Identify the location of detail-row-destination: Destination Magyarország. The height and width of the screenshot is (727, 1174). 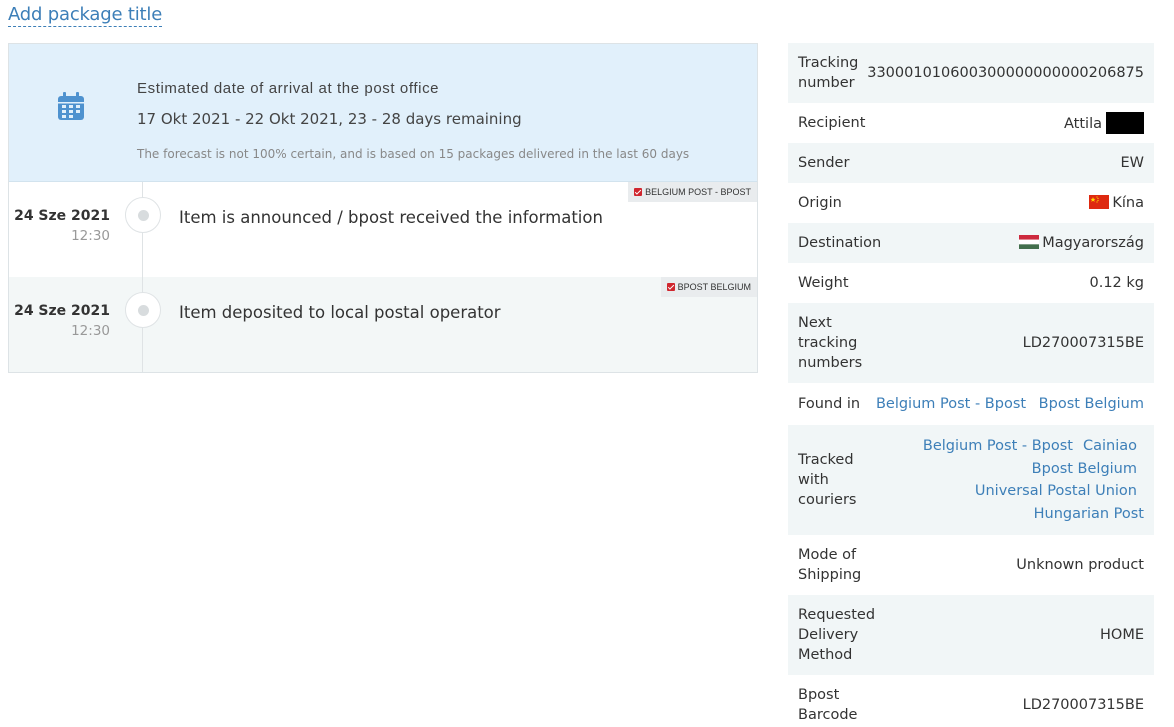
(971, 243).